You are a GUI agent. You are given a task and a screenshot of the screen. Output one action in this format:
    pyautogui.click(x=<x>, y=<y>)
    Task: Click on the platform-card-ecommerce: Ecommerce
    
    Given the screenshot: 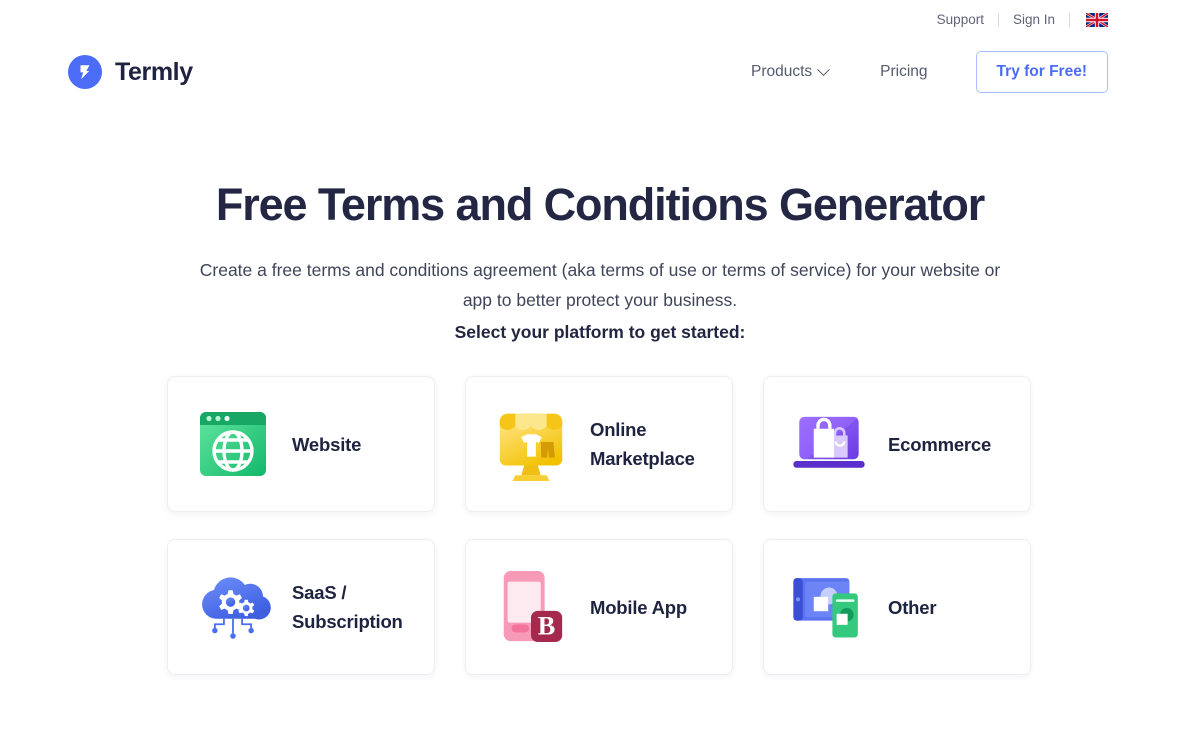 What is the action you would take?
    pyautogui.click(x=897, y=444)
    